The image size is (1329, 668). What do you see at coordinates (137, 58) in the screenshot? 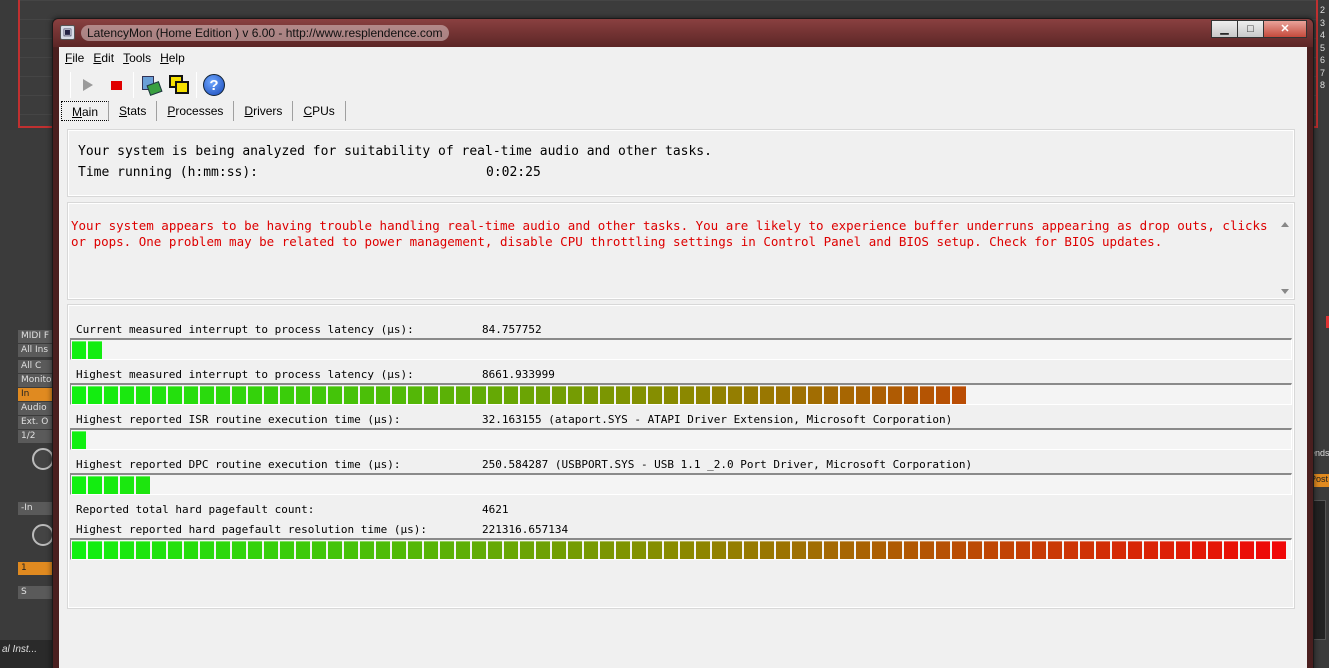
I see `menu-tools: Tools` at bounding box center [137, 58].